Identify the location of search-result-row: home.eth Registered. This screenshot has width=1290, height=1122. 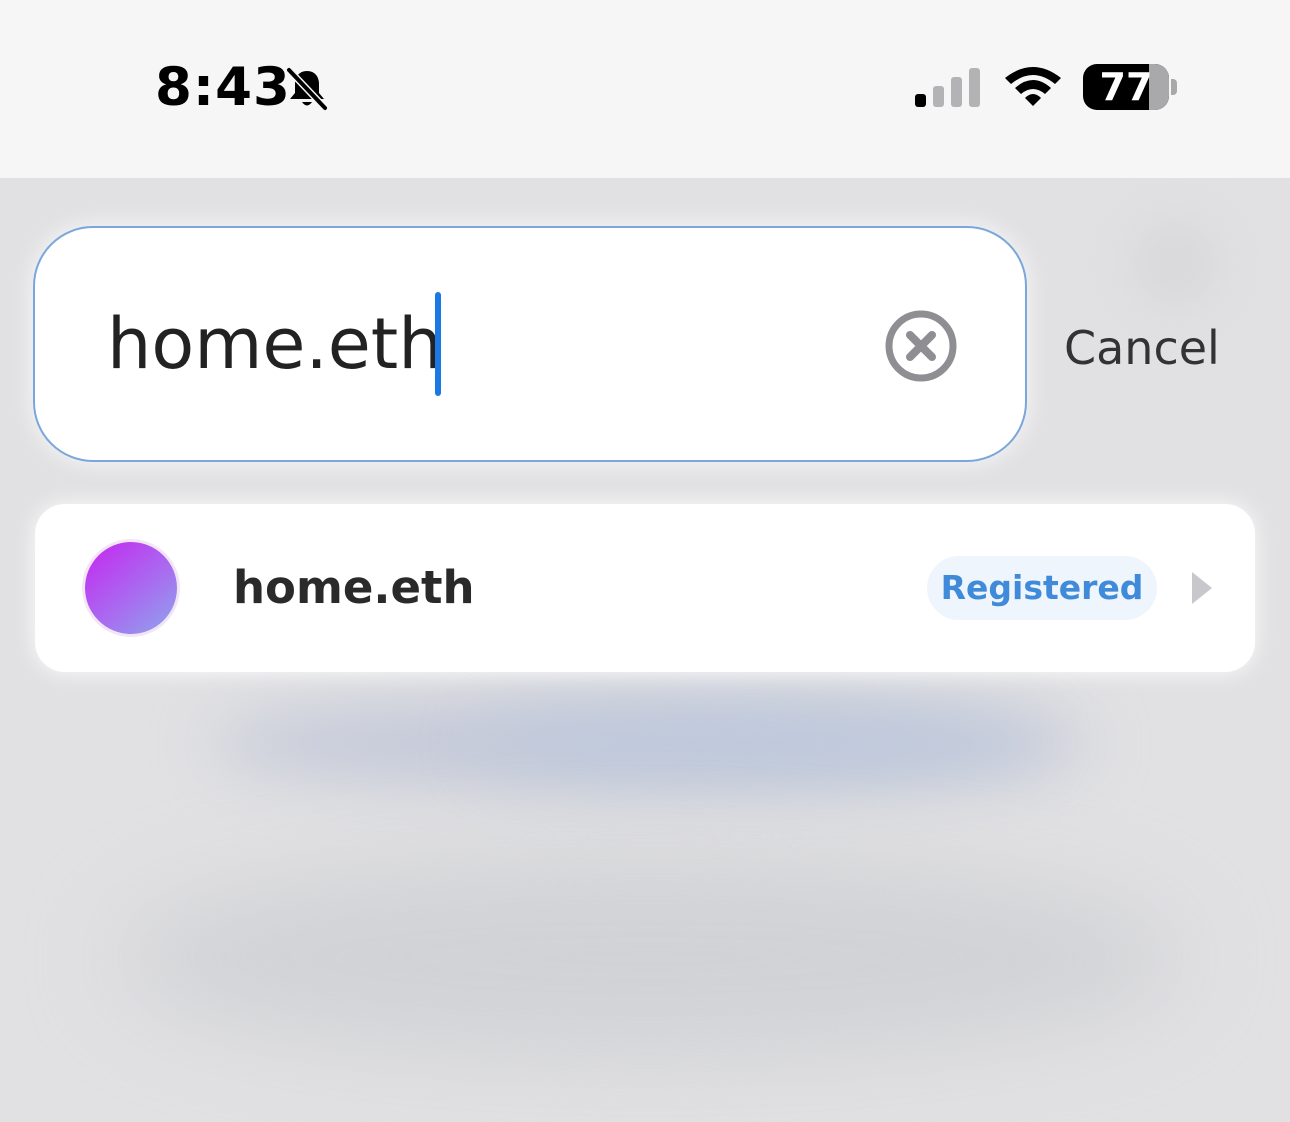
(645, 588).